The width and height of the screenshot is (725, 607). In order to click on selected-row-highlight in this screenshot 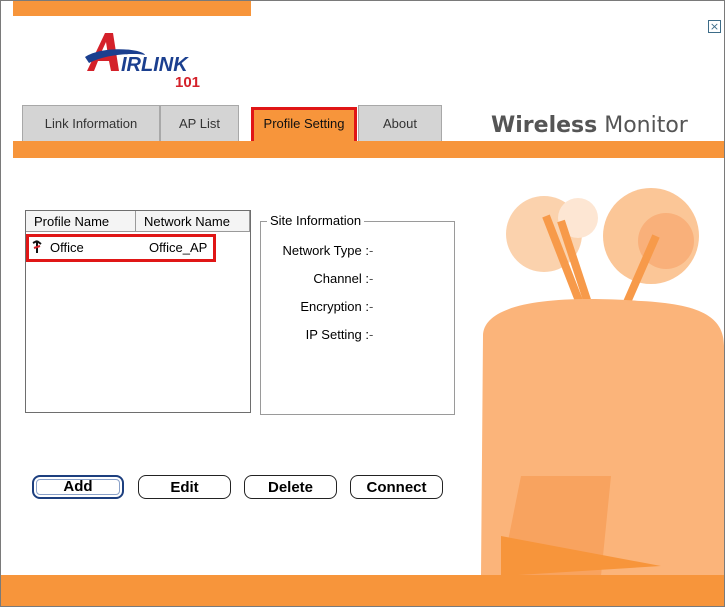, I will do `click(121, 248)`.